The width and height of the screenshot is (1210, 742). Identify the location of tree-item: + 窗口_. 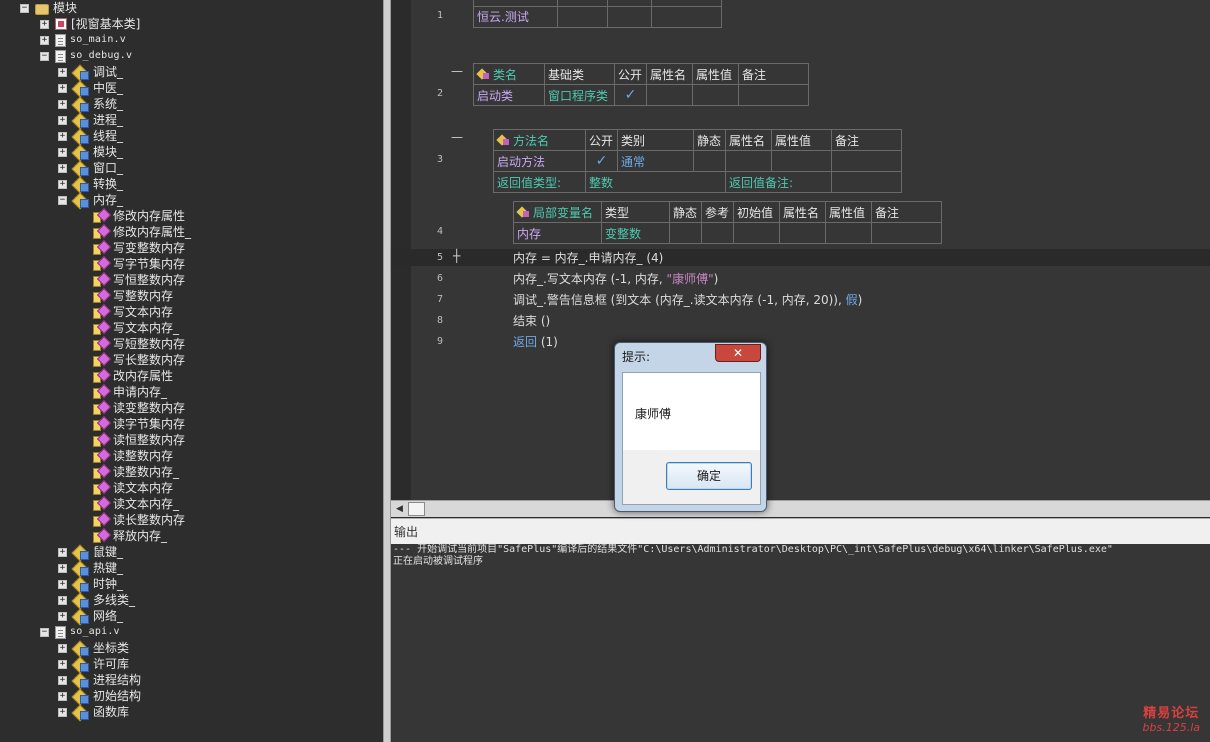
(90, 168).